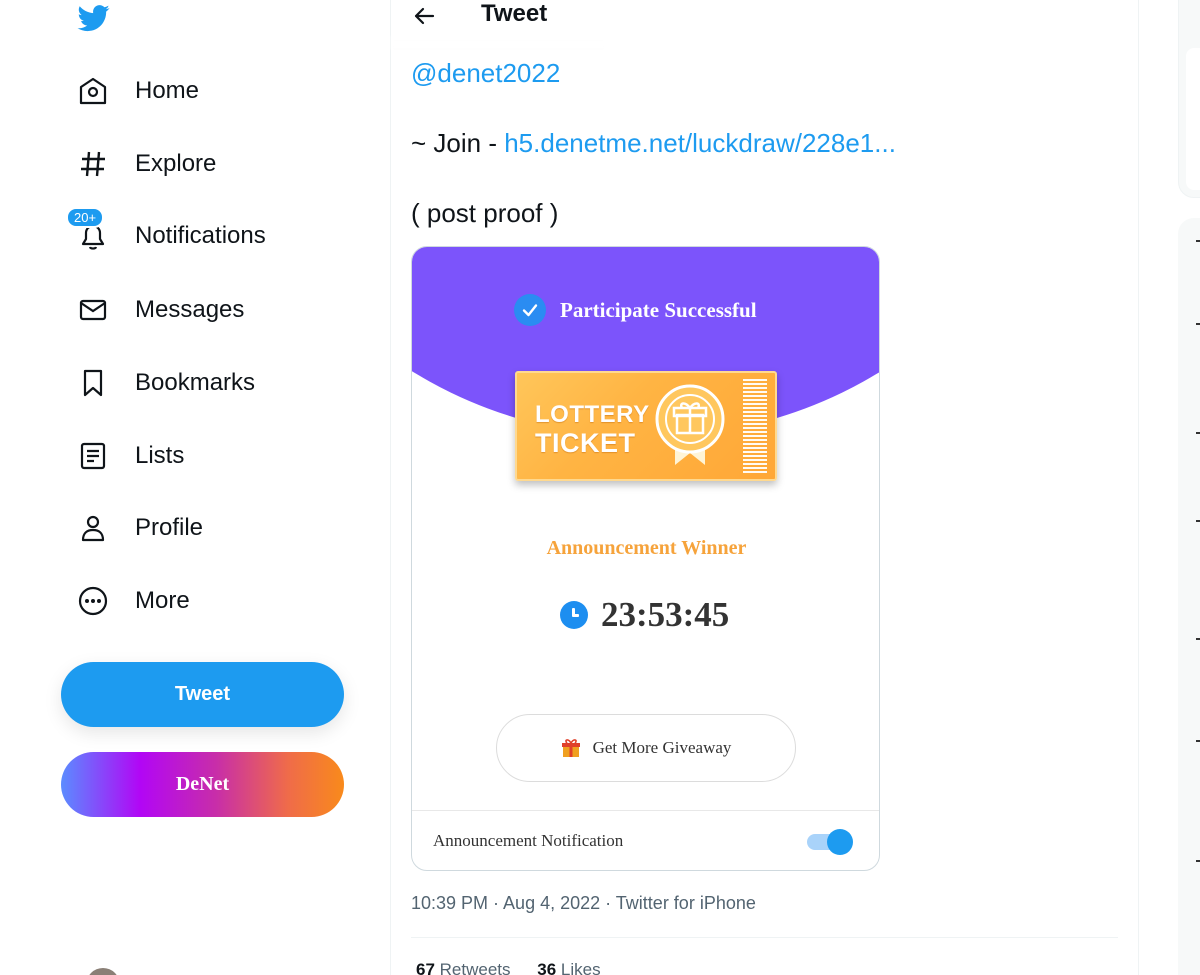  What do you see at coordinates (475, 967) in the screenshot?
I see `retweets-label: Retweets` at bounding box center [475, 967].